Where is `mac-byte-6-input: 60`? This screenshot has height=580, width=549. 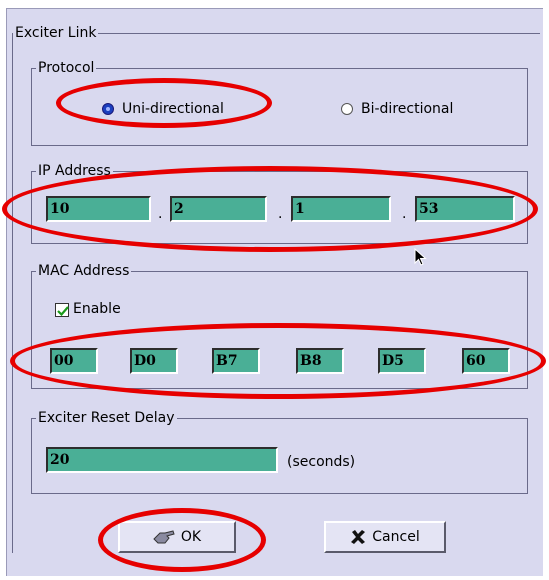 mac-byte-6-input: 60 is located at coordinates (486, 361).